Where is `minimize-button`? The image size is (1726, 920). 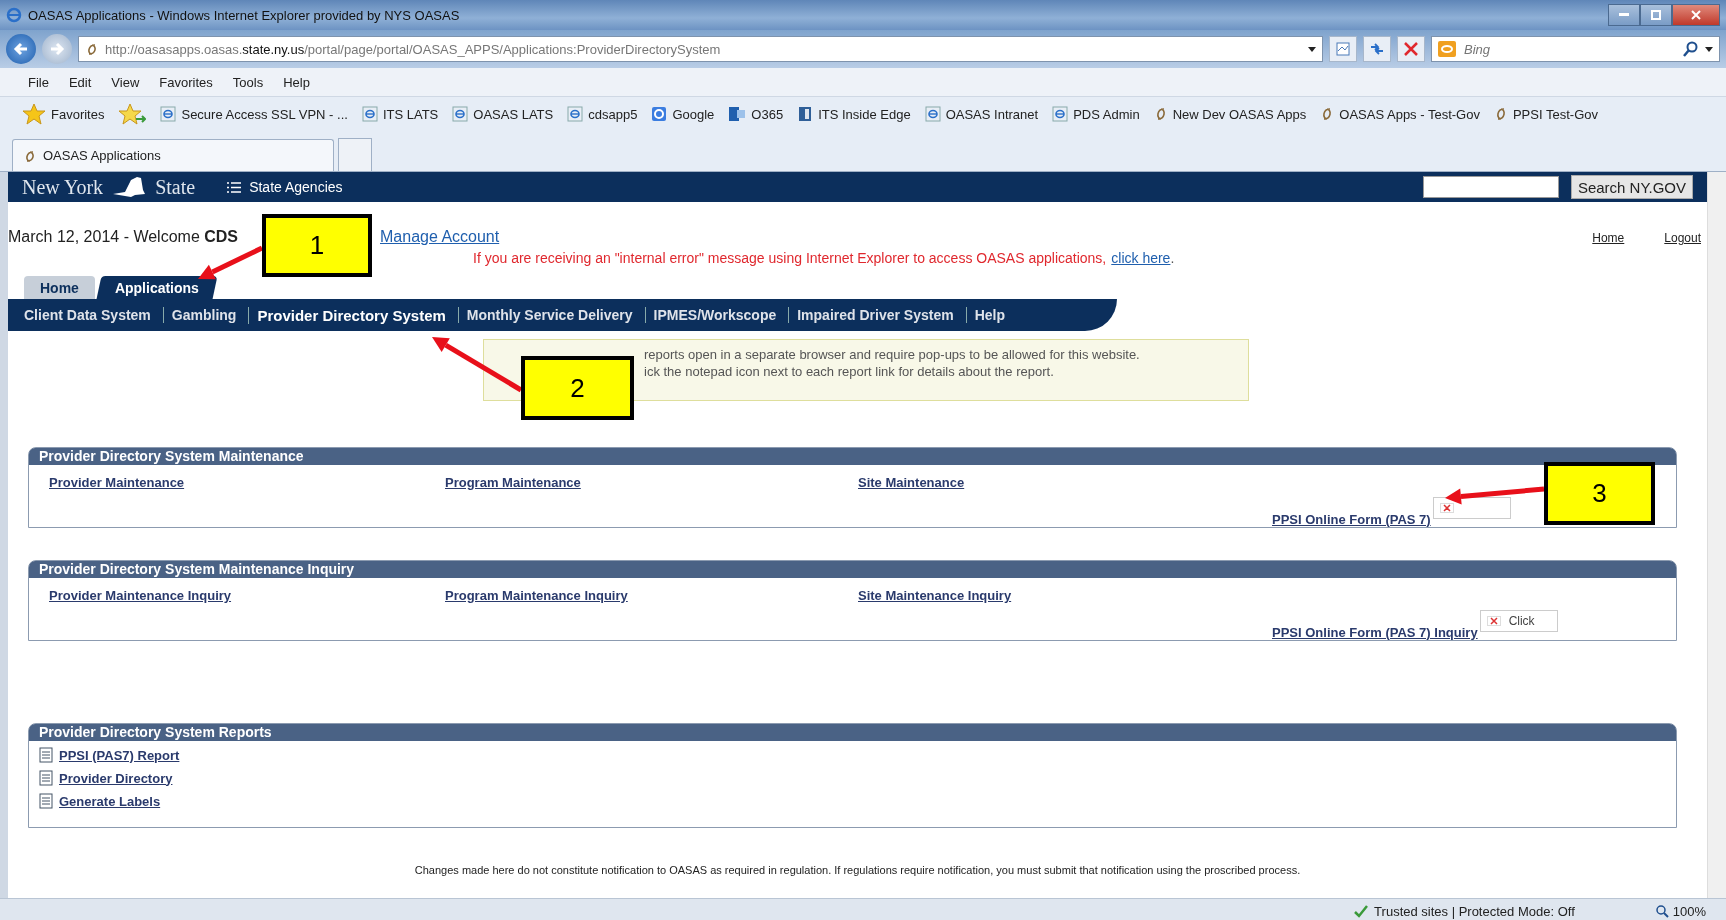 minimize-button is located at coordinates (1624, 15).